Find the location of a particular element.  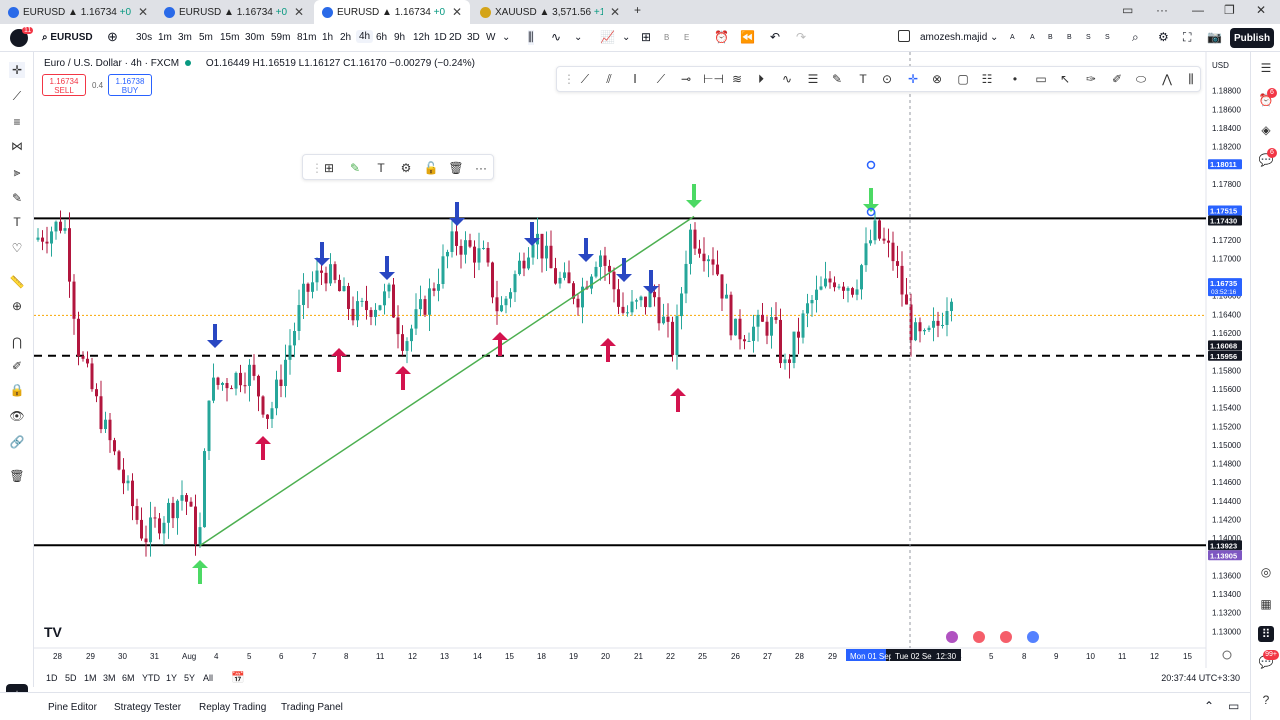

templates-icon: ⊞ is located at coordinates (646, 37).